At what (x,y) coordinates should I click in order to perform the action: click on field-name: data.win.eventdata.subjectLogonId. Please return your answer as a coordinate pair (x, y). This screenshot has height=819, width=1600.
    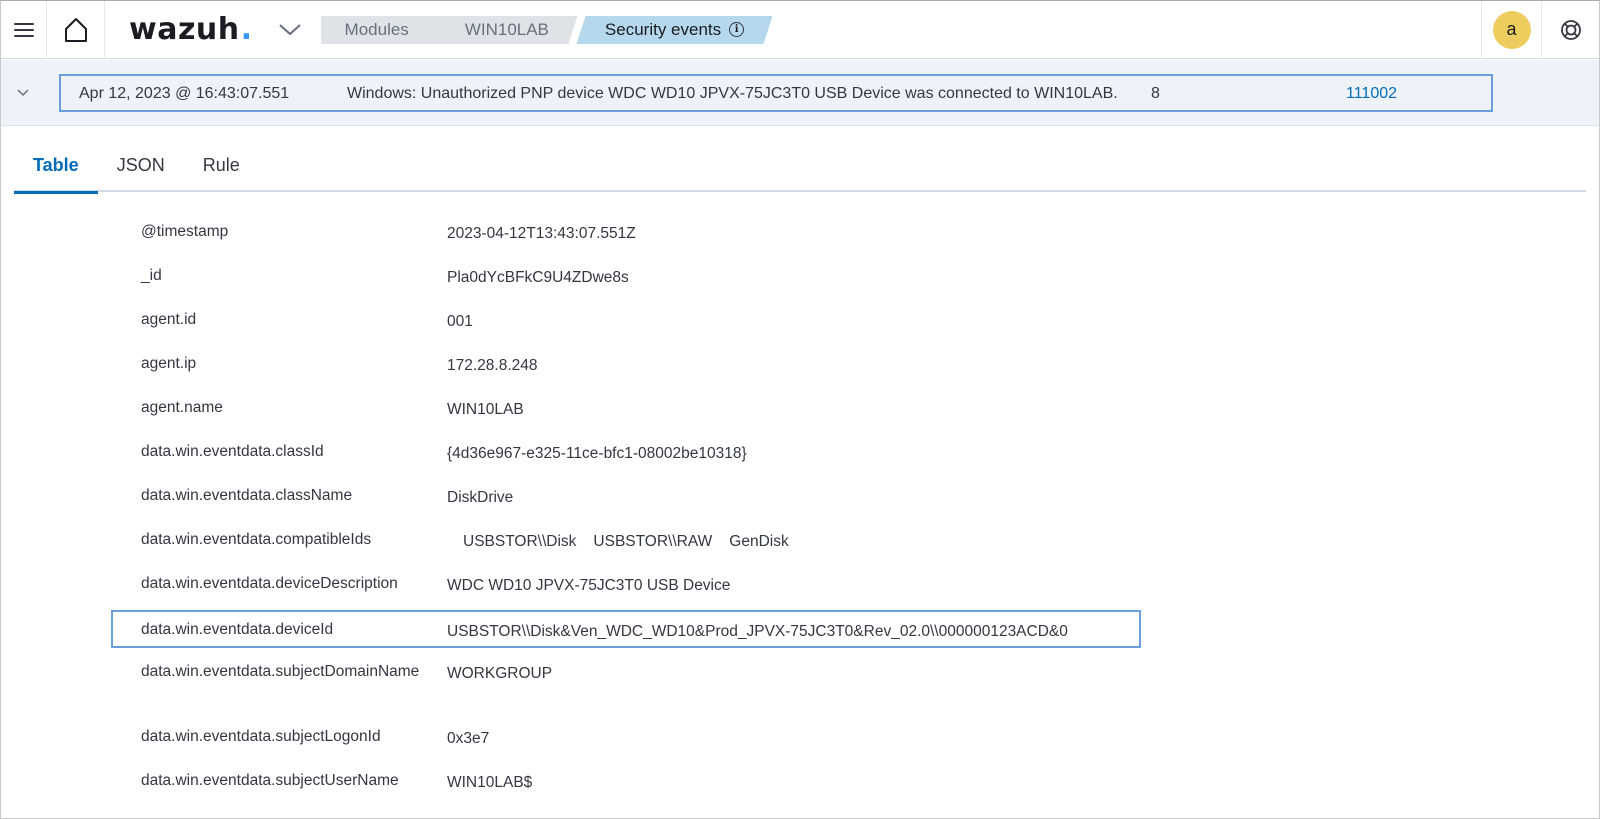
    Looking at the image, I should click on (261, 736).